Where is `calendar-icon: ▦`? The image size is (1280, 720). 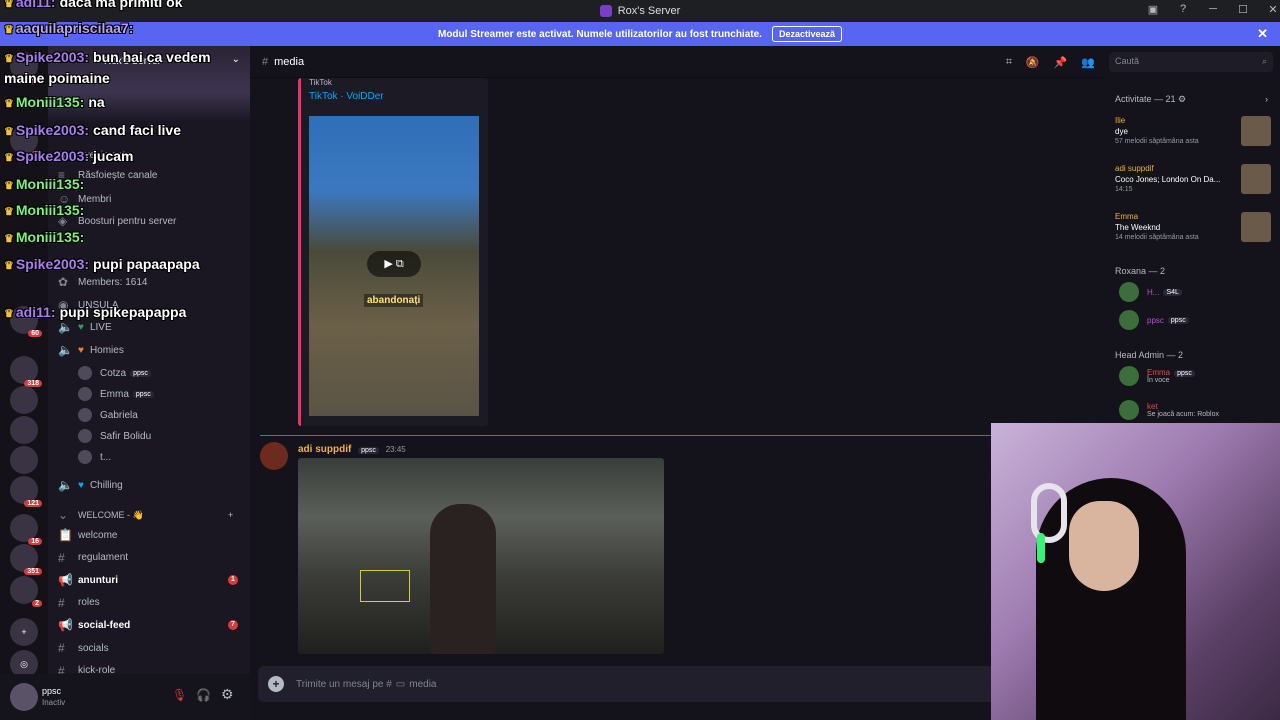
calendar-icon: ▦ is located at coordinates (64, 155).